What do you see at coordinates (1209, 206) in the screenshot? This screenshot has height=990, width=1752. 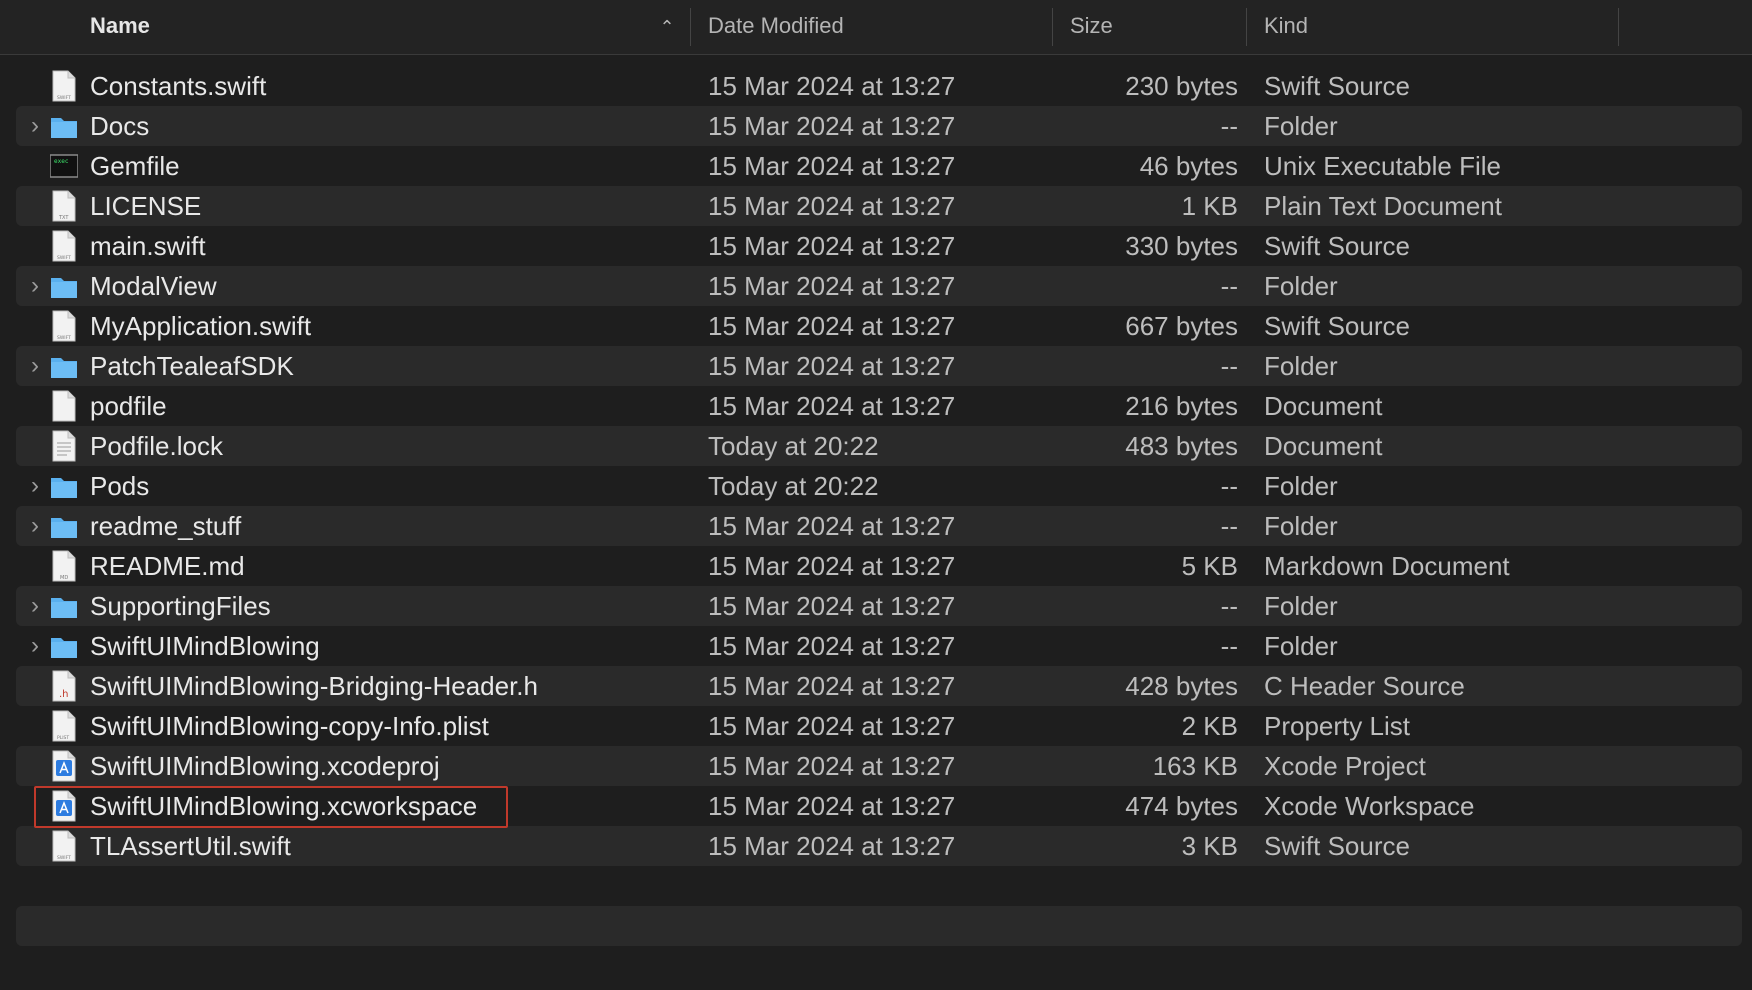 I see `file-size: 1 KB` at bounding box center [1209, 206].